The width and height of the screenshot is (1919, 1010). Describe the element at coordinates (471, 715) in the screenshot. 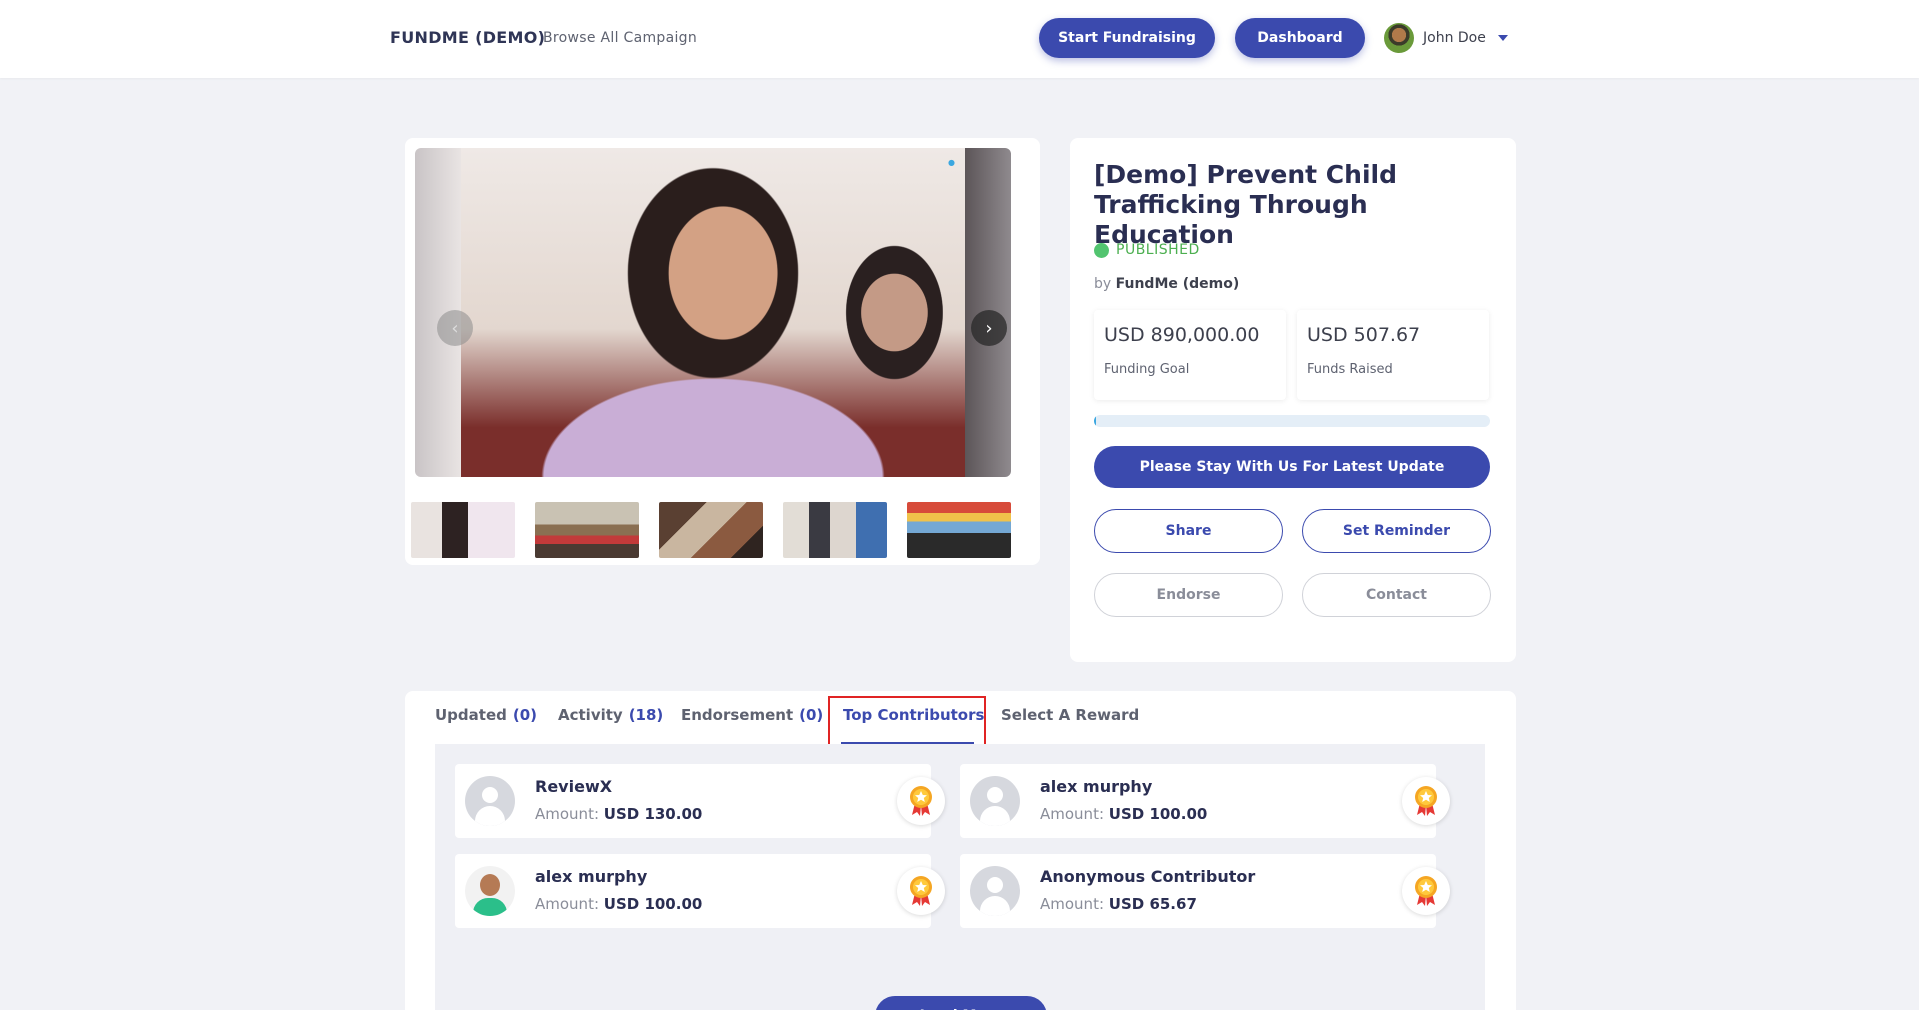

I see `tab-label: Updated` at that location.